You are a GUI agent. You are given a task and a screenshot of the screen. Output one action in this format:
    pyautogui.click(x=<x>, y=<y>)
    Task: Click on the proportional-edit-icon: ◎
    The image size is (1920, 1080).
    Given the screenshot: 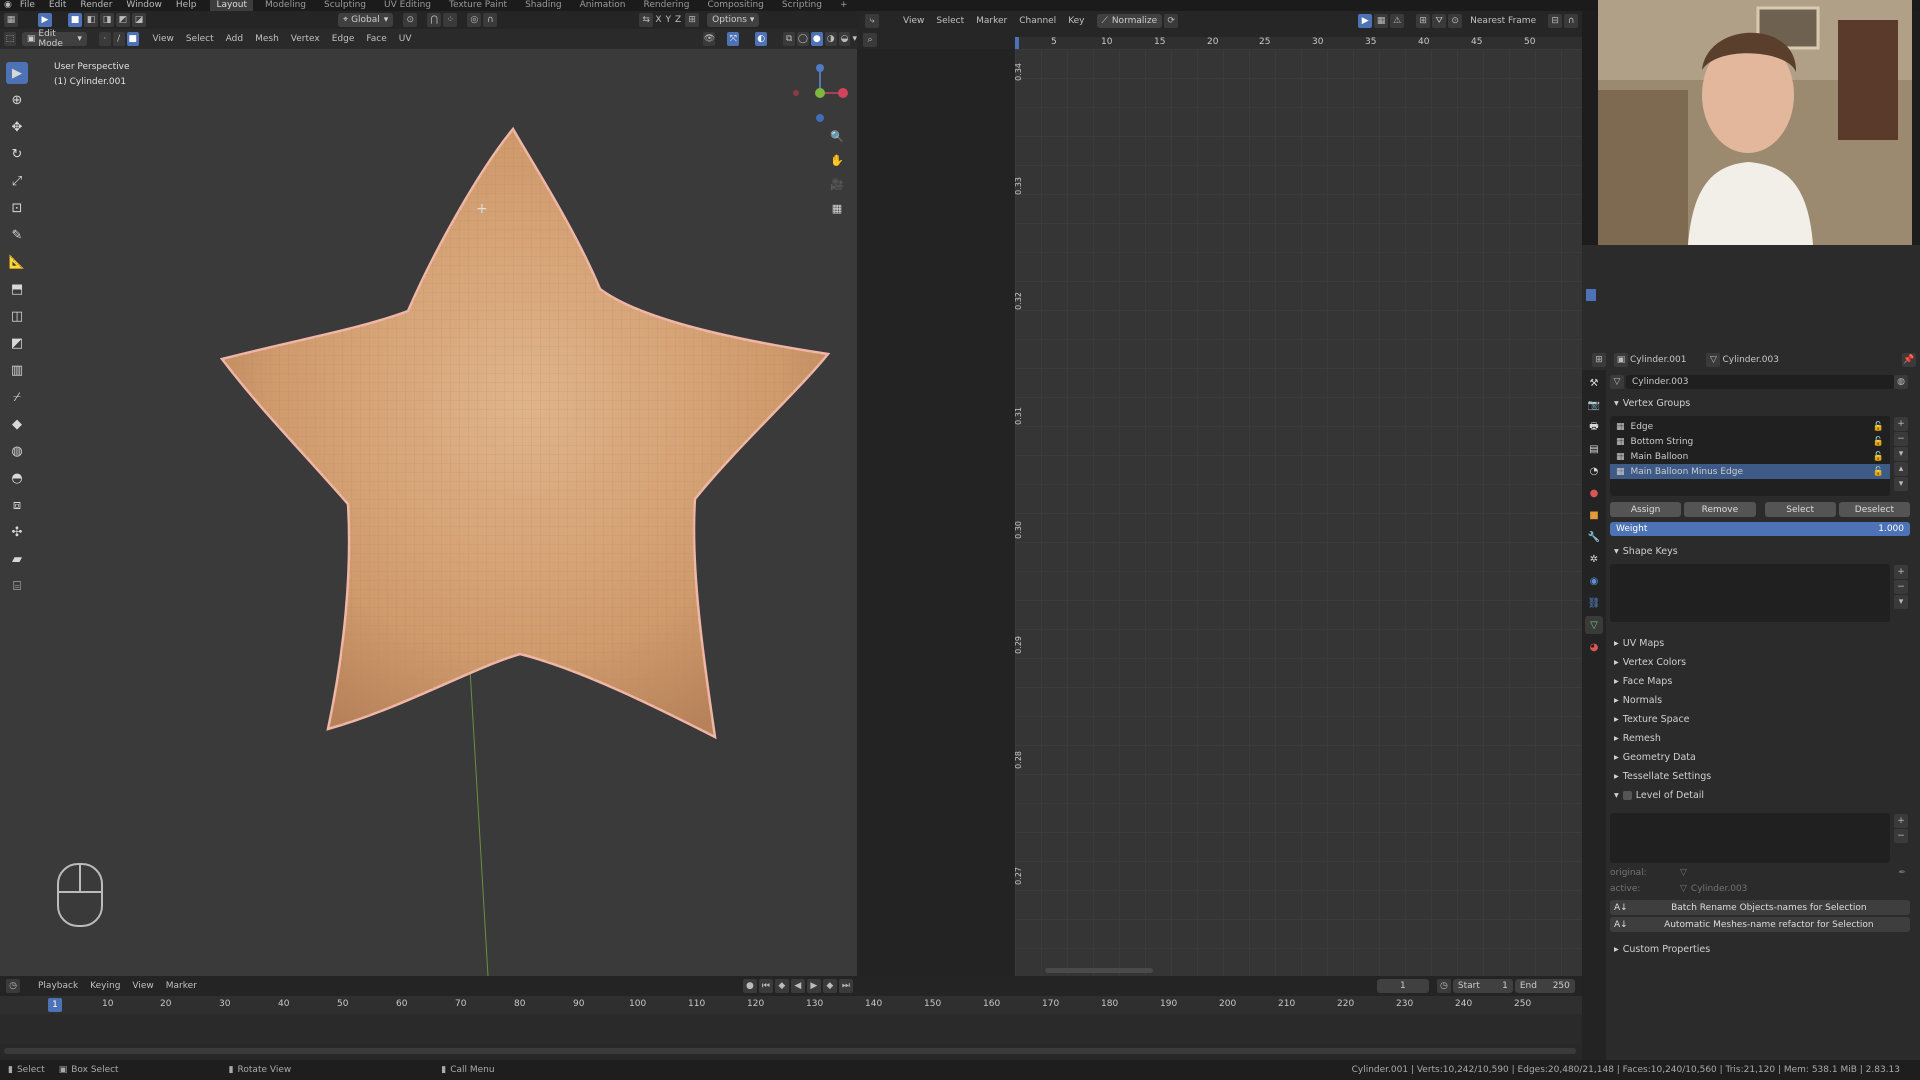 What is the action you would take?
    pyautogui.click(x=474, y=20)
    